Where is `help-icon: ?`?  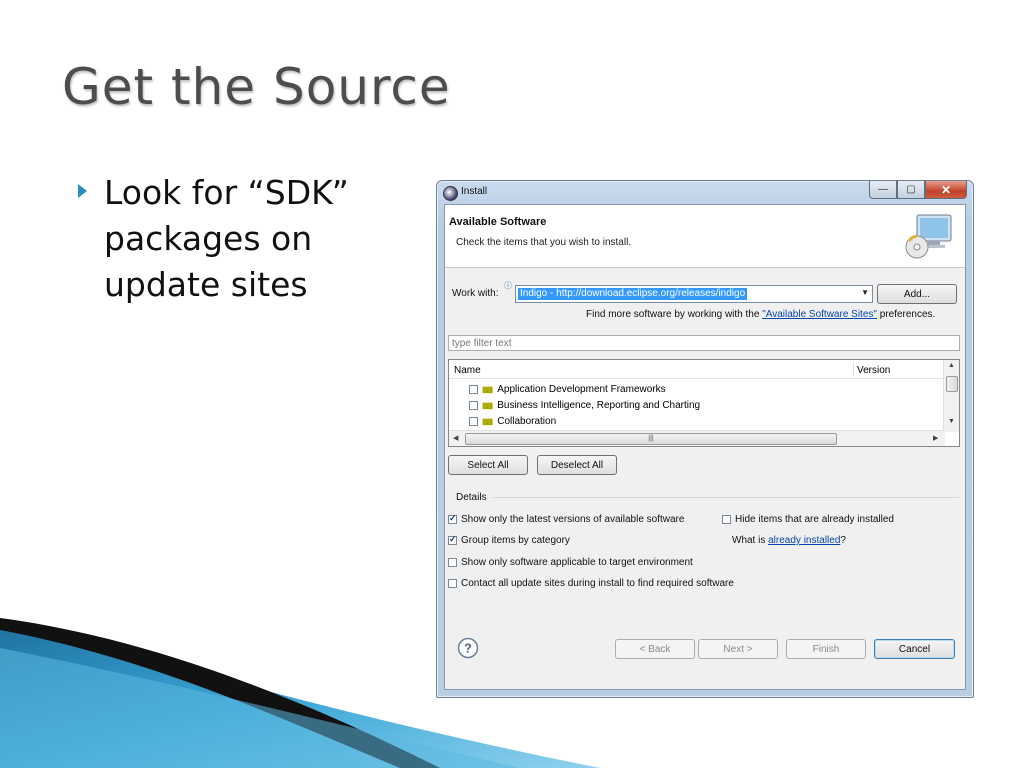
help-icon: ? is located at coordinates (468, 648).